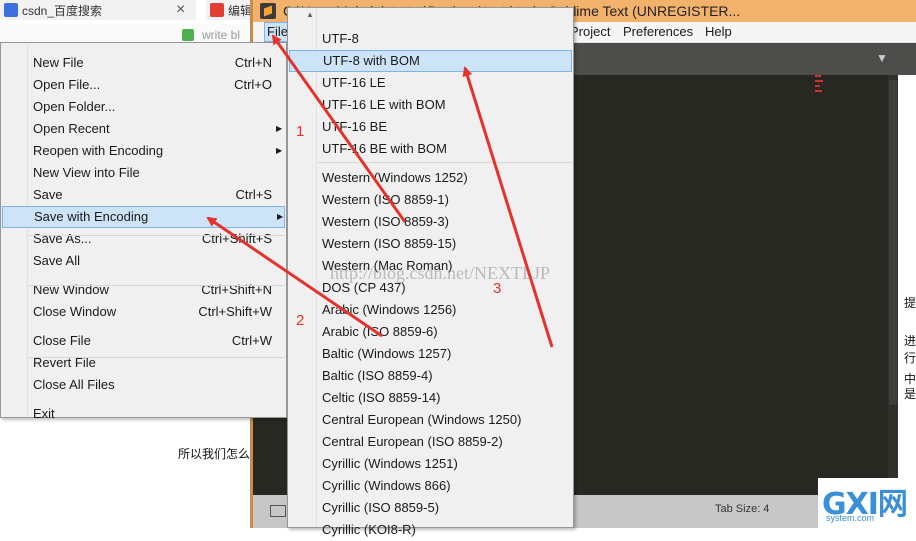  What do you see at coordinates (387, 353) in the screenshot?
I see `encoding-item-label: Baltic (Windows 1257)` at bounding box center [387, 353].